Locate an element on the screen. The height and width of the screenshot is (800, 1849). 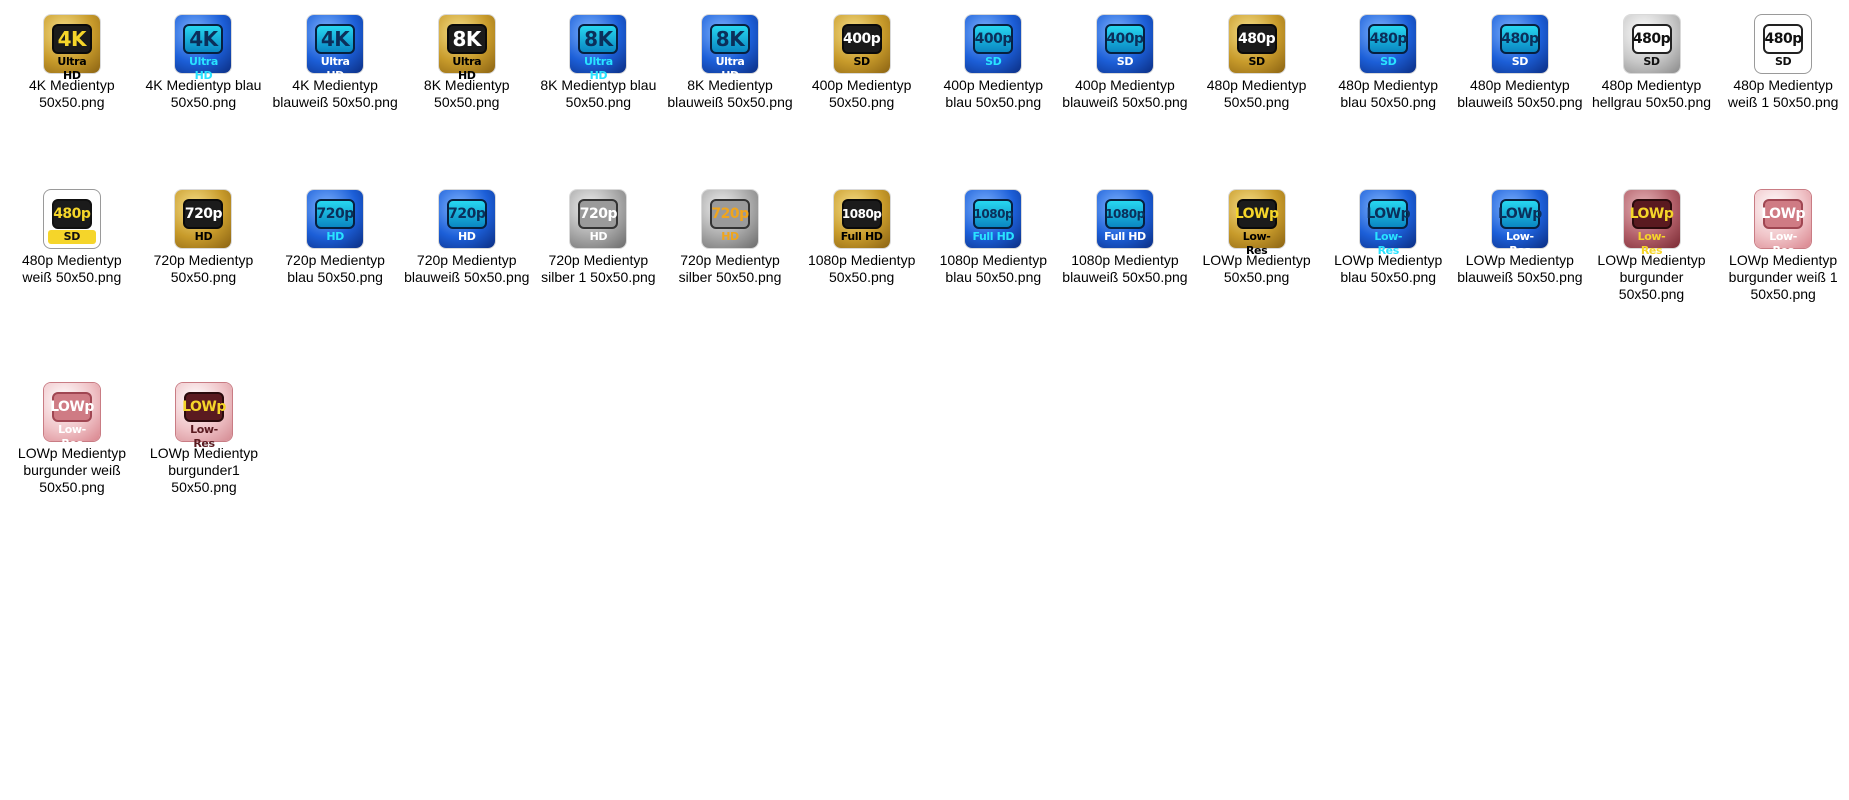
file-name-label: LOWp Medientyp burgunder1 50x50.png is located at coordinates (204, 470).